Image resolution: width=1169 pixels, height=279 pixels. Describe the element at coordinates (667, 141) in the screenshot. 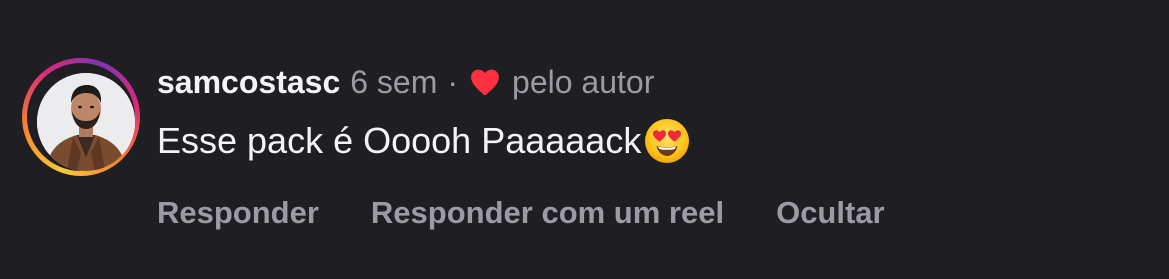

I see `heart-eyes-emoji-icon` at that location.